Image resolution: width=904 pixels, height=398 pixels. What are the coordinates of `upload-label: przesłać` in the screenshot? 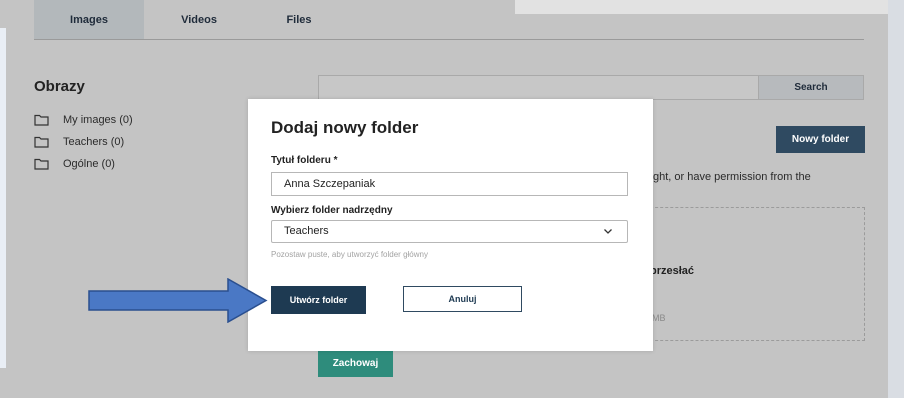 It's located at (672, 271).